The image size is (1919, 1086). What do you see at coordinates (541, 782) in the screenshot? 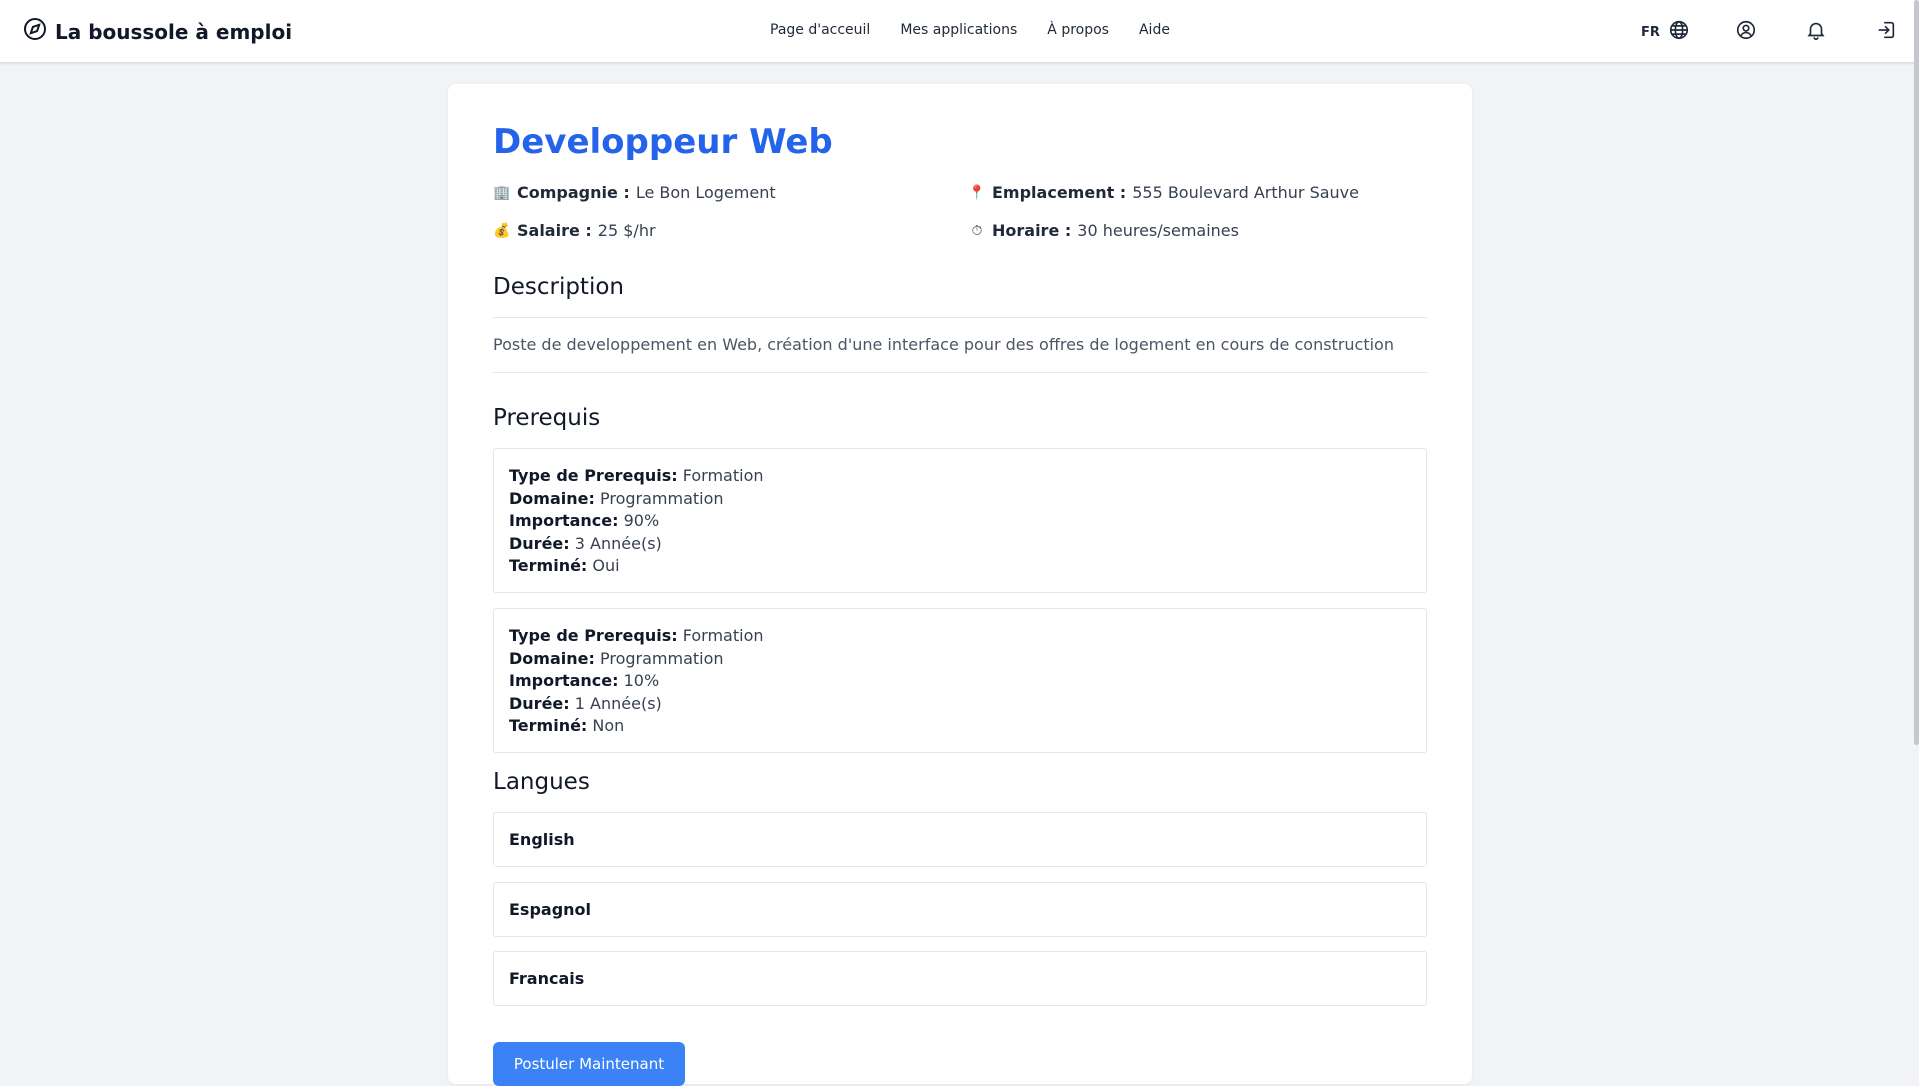
I see `languages-heading: Langues` at bounding box center [541, 782].